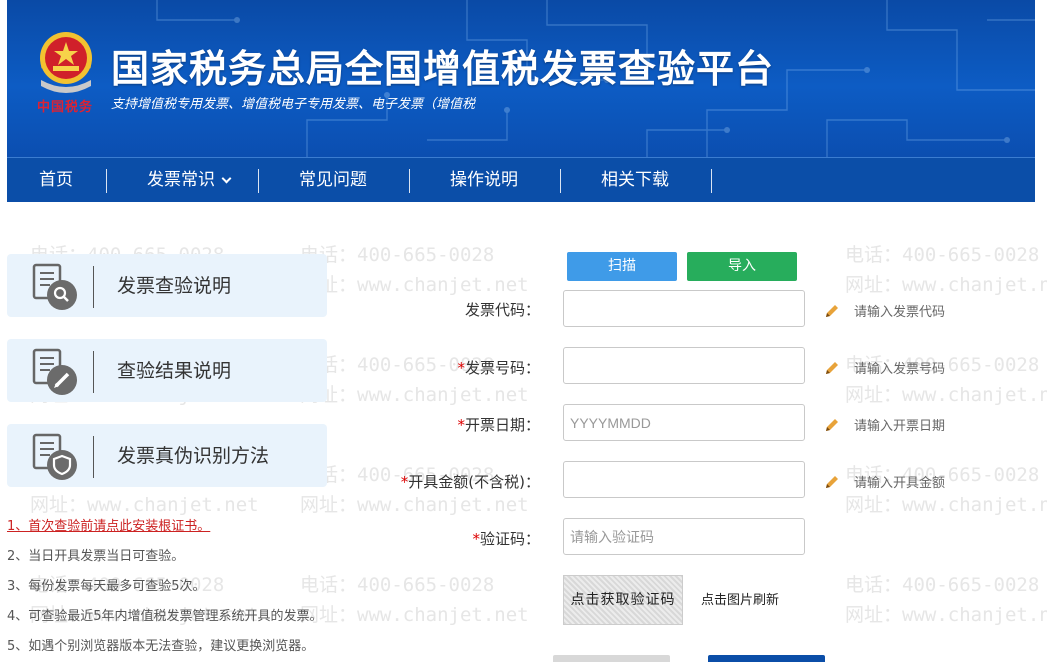  I want to click on card-label: 发票真伪识别方法, so click(193, 456).